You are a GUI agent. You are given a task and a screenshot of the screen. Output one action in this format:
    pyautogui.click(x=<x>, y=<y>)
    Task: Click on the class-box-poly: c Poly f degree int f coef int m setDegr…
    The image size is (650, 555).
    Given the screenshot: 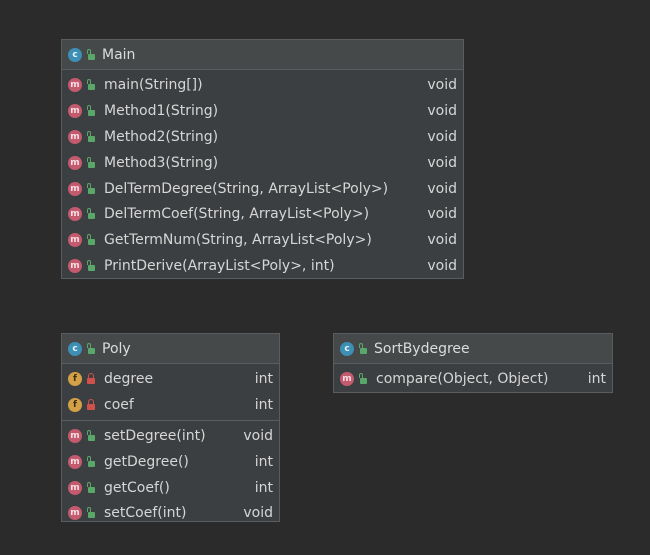 What is the action you would take?
    pyautogui.click(x=170, y=427)
    